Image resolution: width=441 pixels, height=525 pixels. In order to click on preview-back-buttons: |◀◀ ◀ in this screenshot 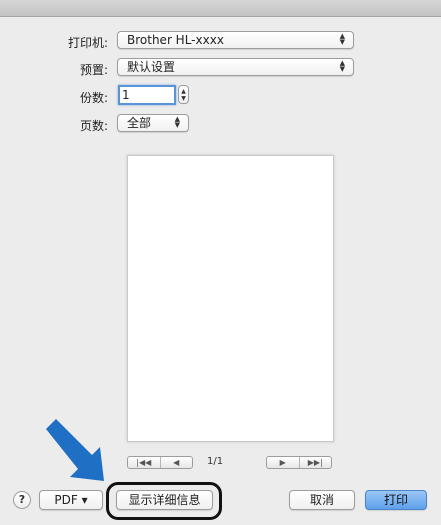, I will do `click(160, 462)`.